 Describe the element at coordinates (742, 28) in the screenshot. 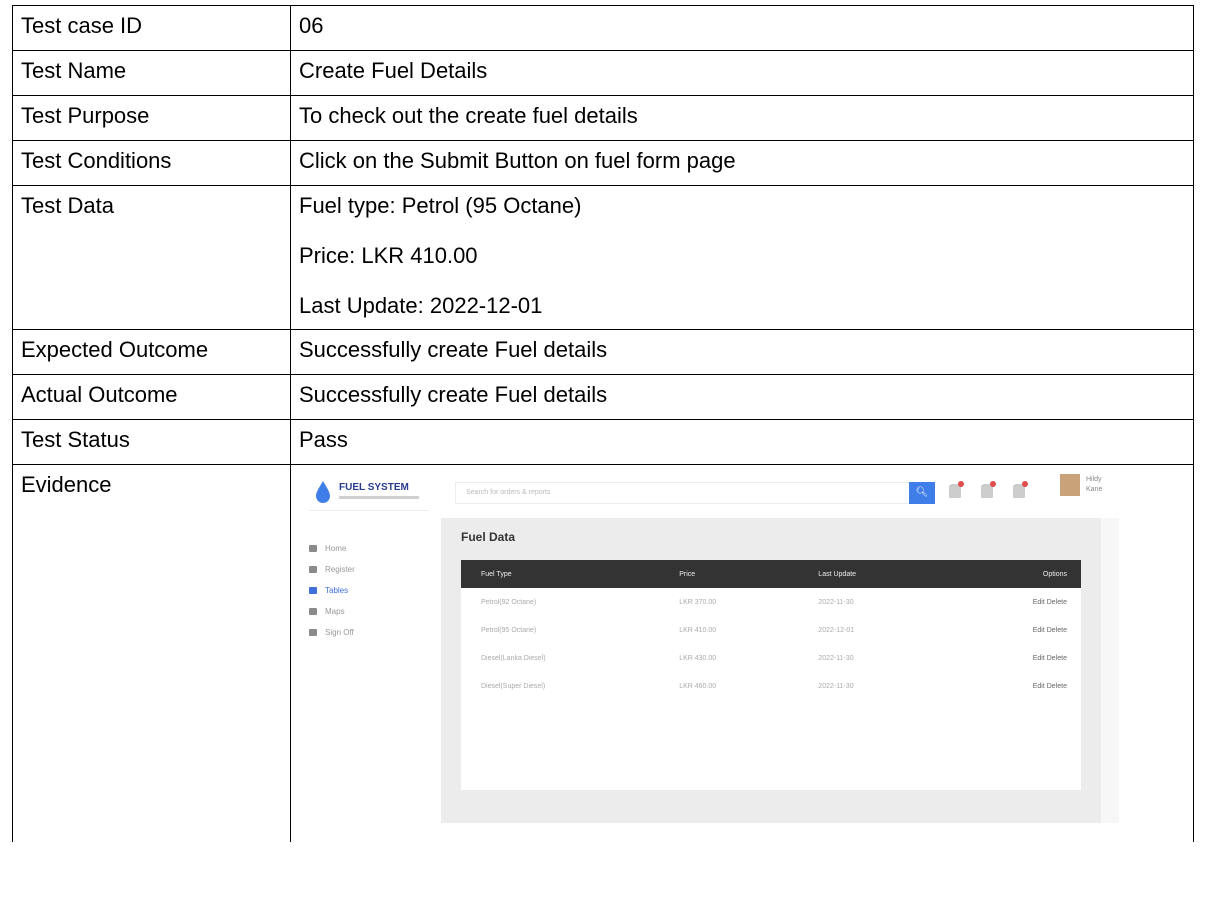

I see `value-cell: 06` at that location.